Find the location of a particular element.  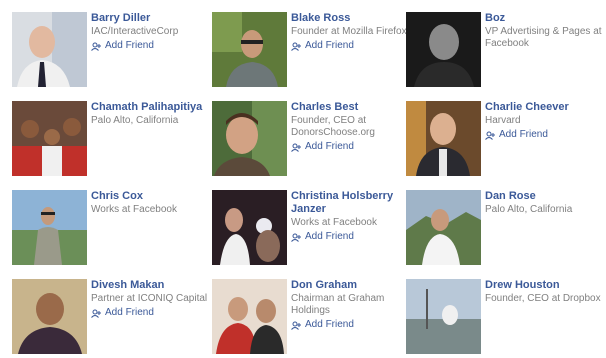

person-card: Boz VP Advertising & Pages at Facebook is located at coordinates (506, 46).